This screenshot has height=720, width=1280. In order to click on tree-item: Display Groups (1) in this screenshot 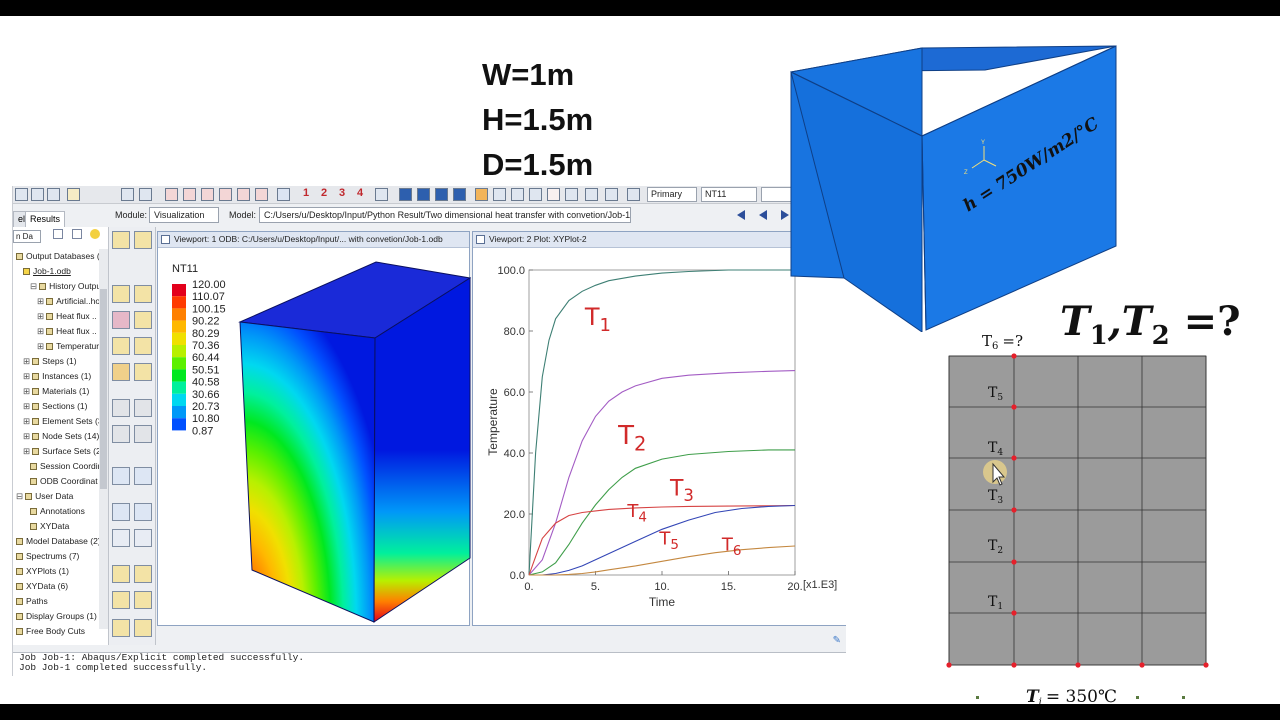, I will do `click(56, 616)`.